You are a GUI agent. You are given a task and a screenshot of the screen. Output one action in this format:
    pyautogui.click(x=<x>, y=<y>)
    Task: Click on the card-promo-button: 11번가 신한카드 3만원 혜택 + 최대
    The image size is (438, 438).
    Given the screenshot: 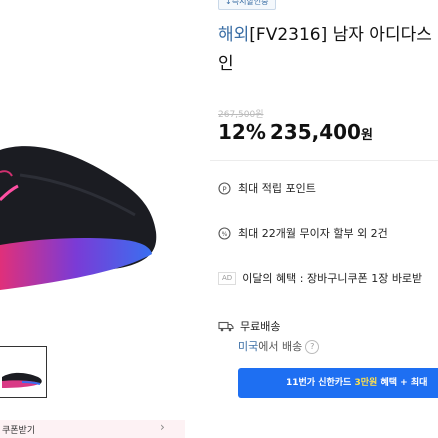 What is the action you would take?
    pyautogui.click(x=338, y=383)
    